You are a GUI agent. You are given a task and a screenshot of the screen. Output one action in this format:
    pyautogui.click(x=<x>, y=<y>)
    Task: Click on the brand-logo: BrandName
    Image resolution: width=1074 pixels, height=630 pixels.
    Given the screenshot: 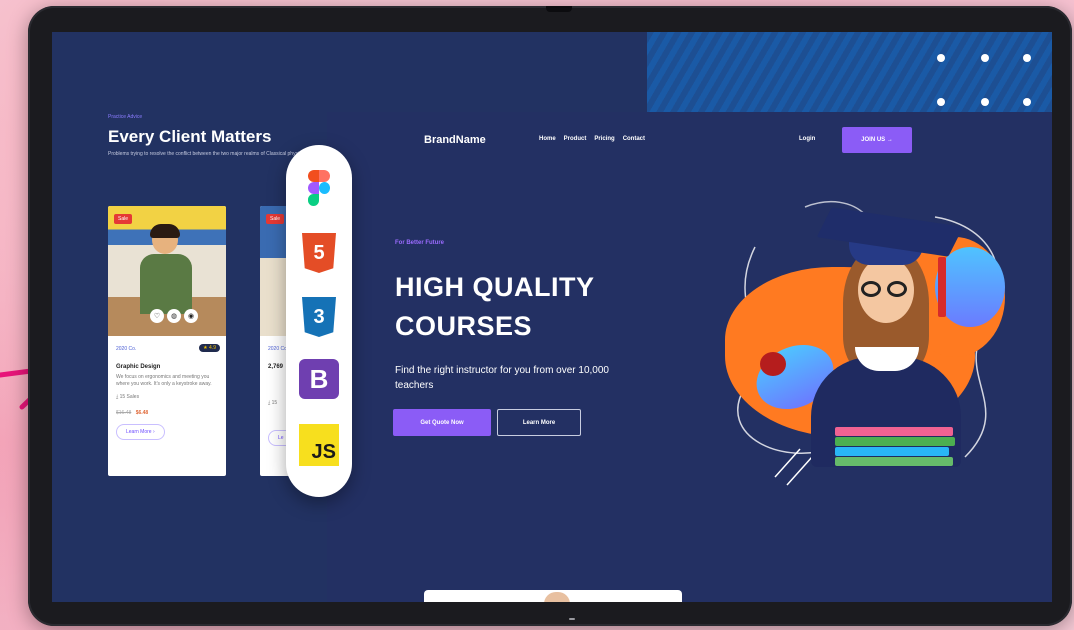 What is the action you would take?
    pyautogui.click(x=455, y=140)
    